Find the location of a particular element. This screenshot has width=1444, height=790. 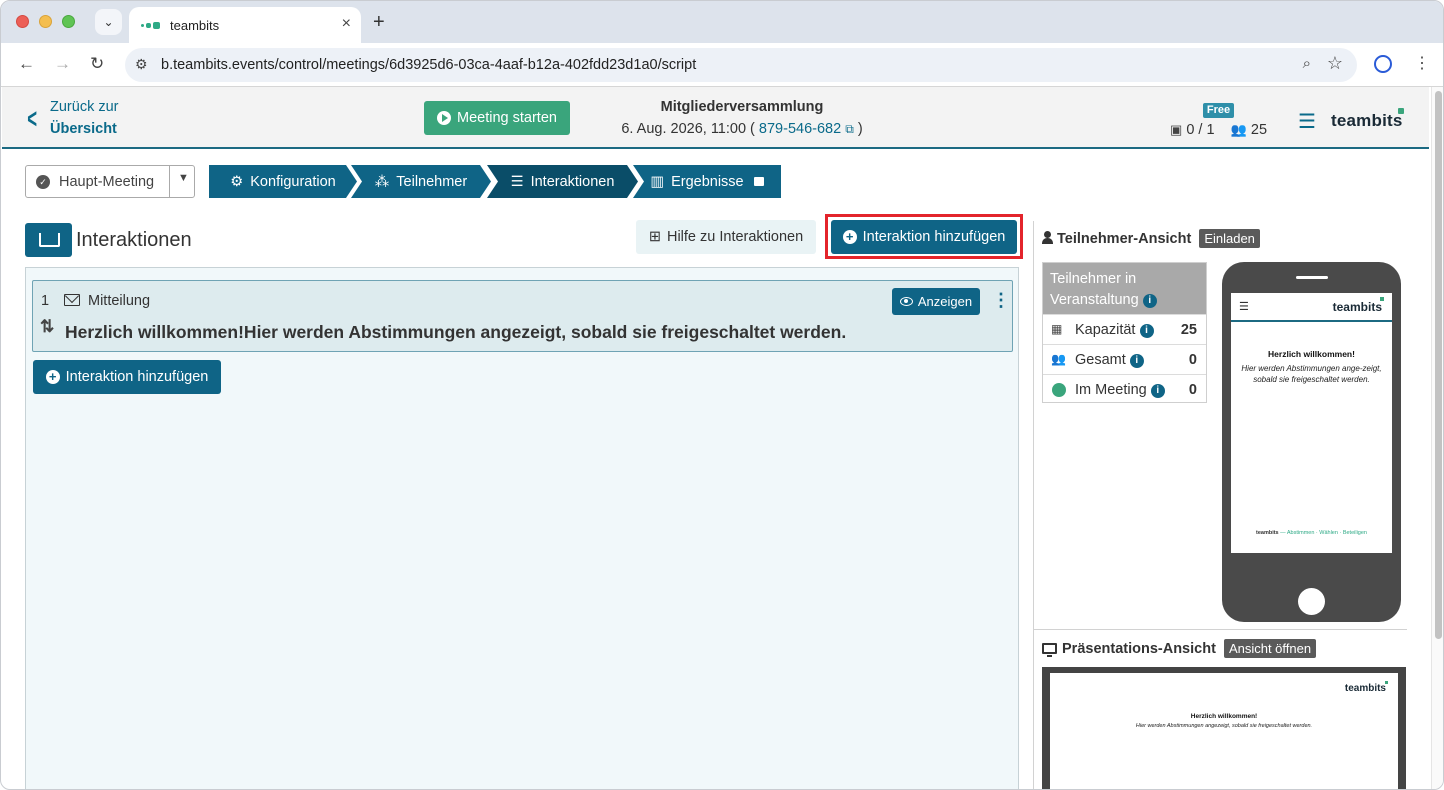

back-arrow-icon: ← is located at coordinates (26, 64).